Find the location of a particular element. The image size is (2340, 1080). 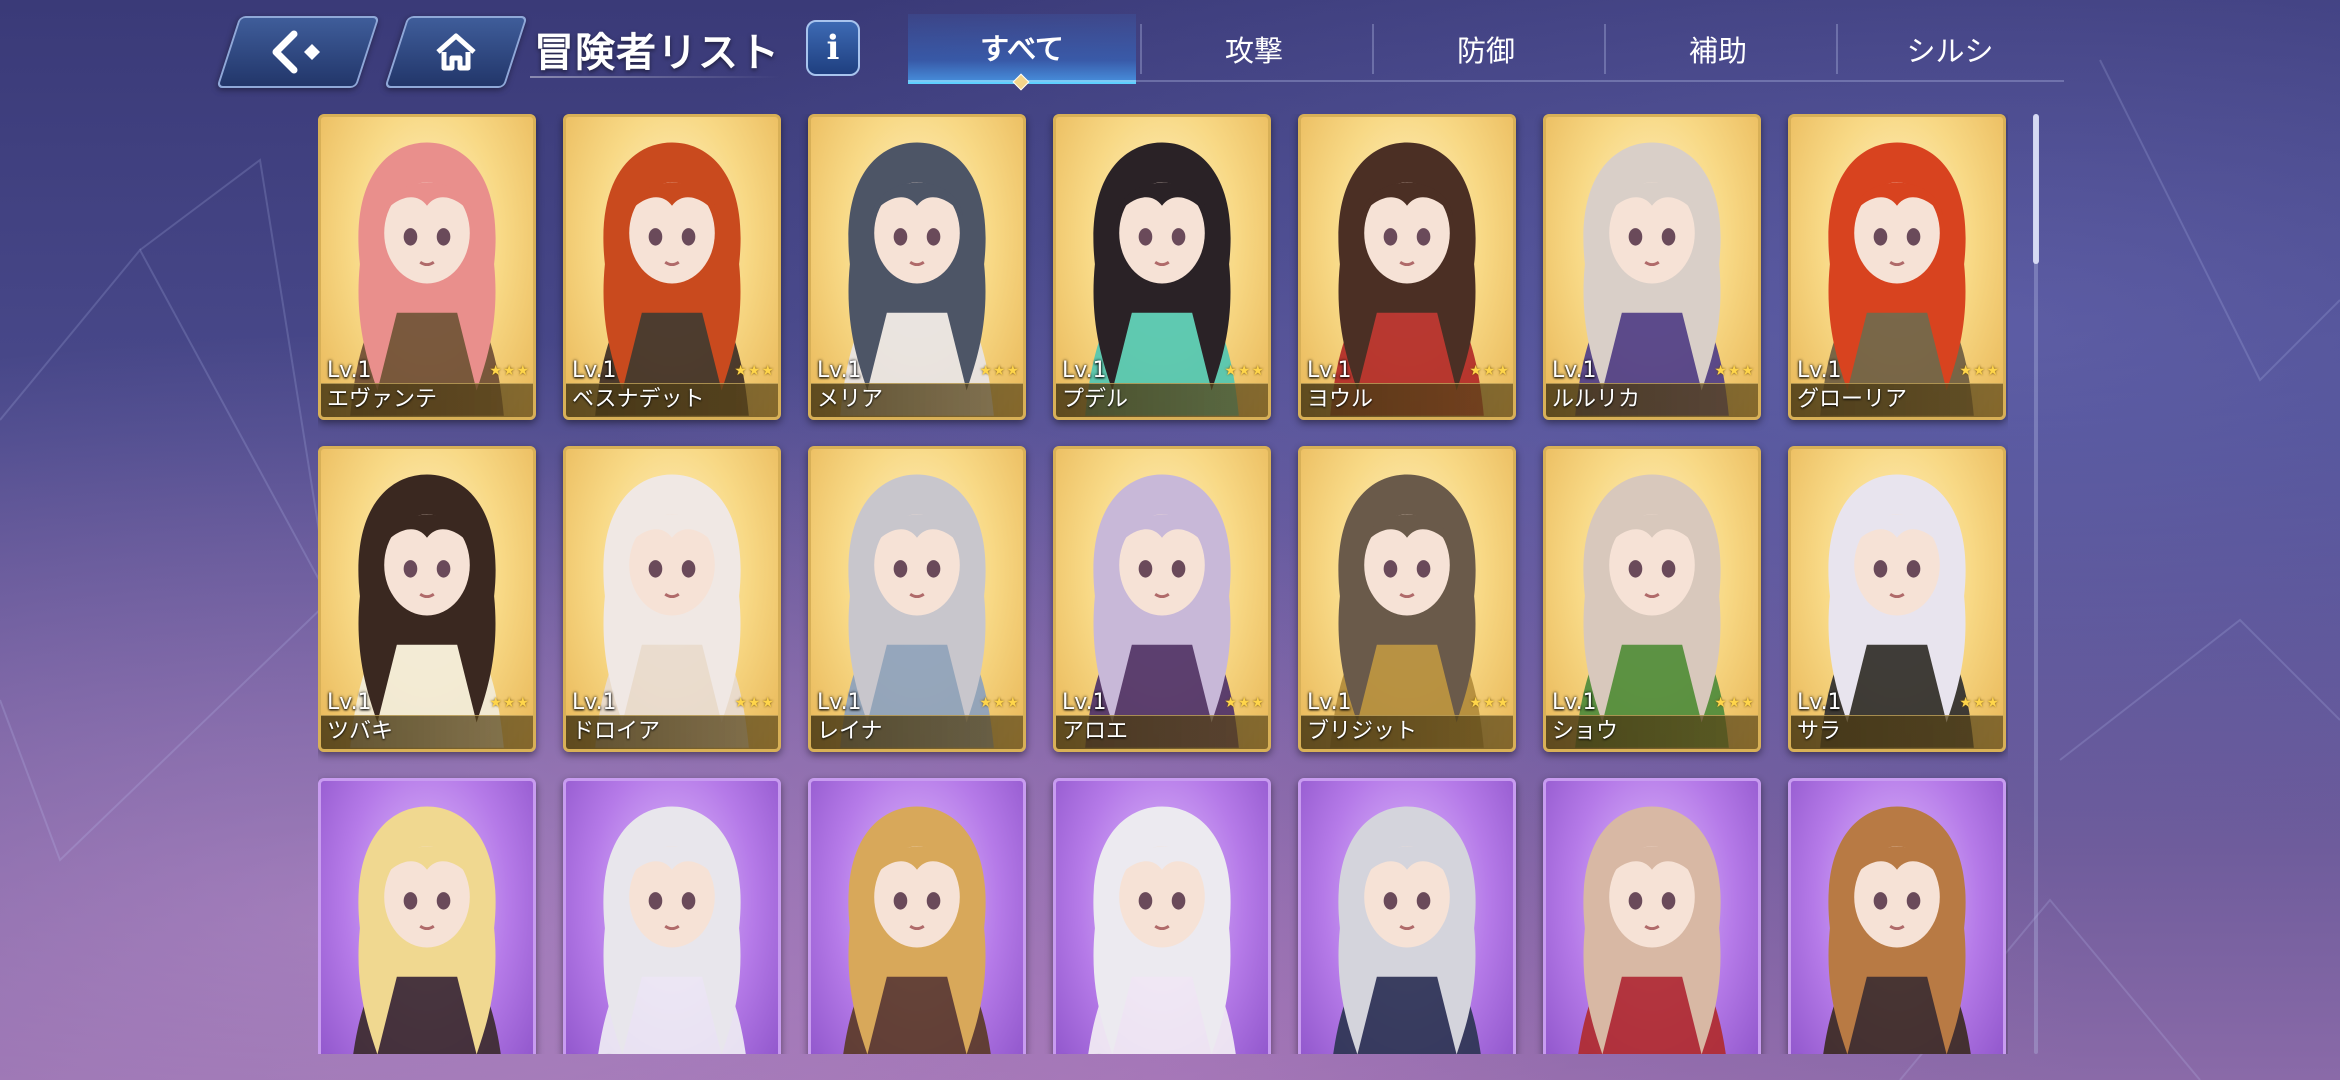

character-name: メリア is located at coordinates (850, 399).